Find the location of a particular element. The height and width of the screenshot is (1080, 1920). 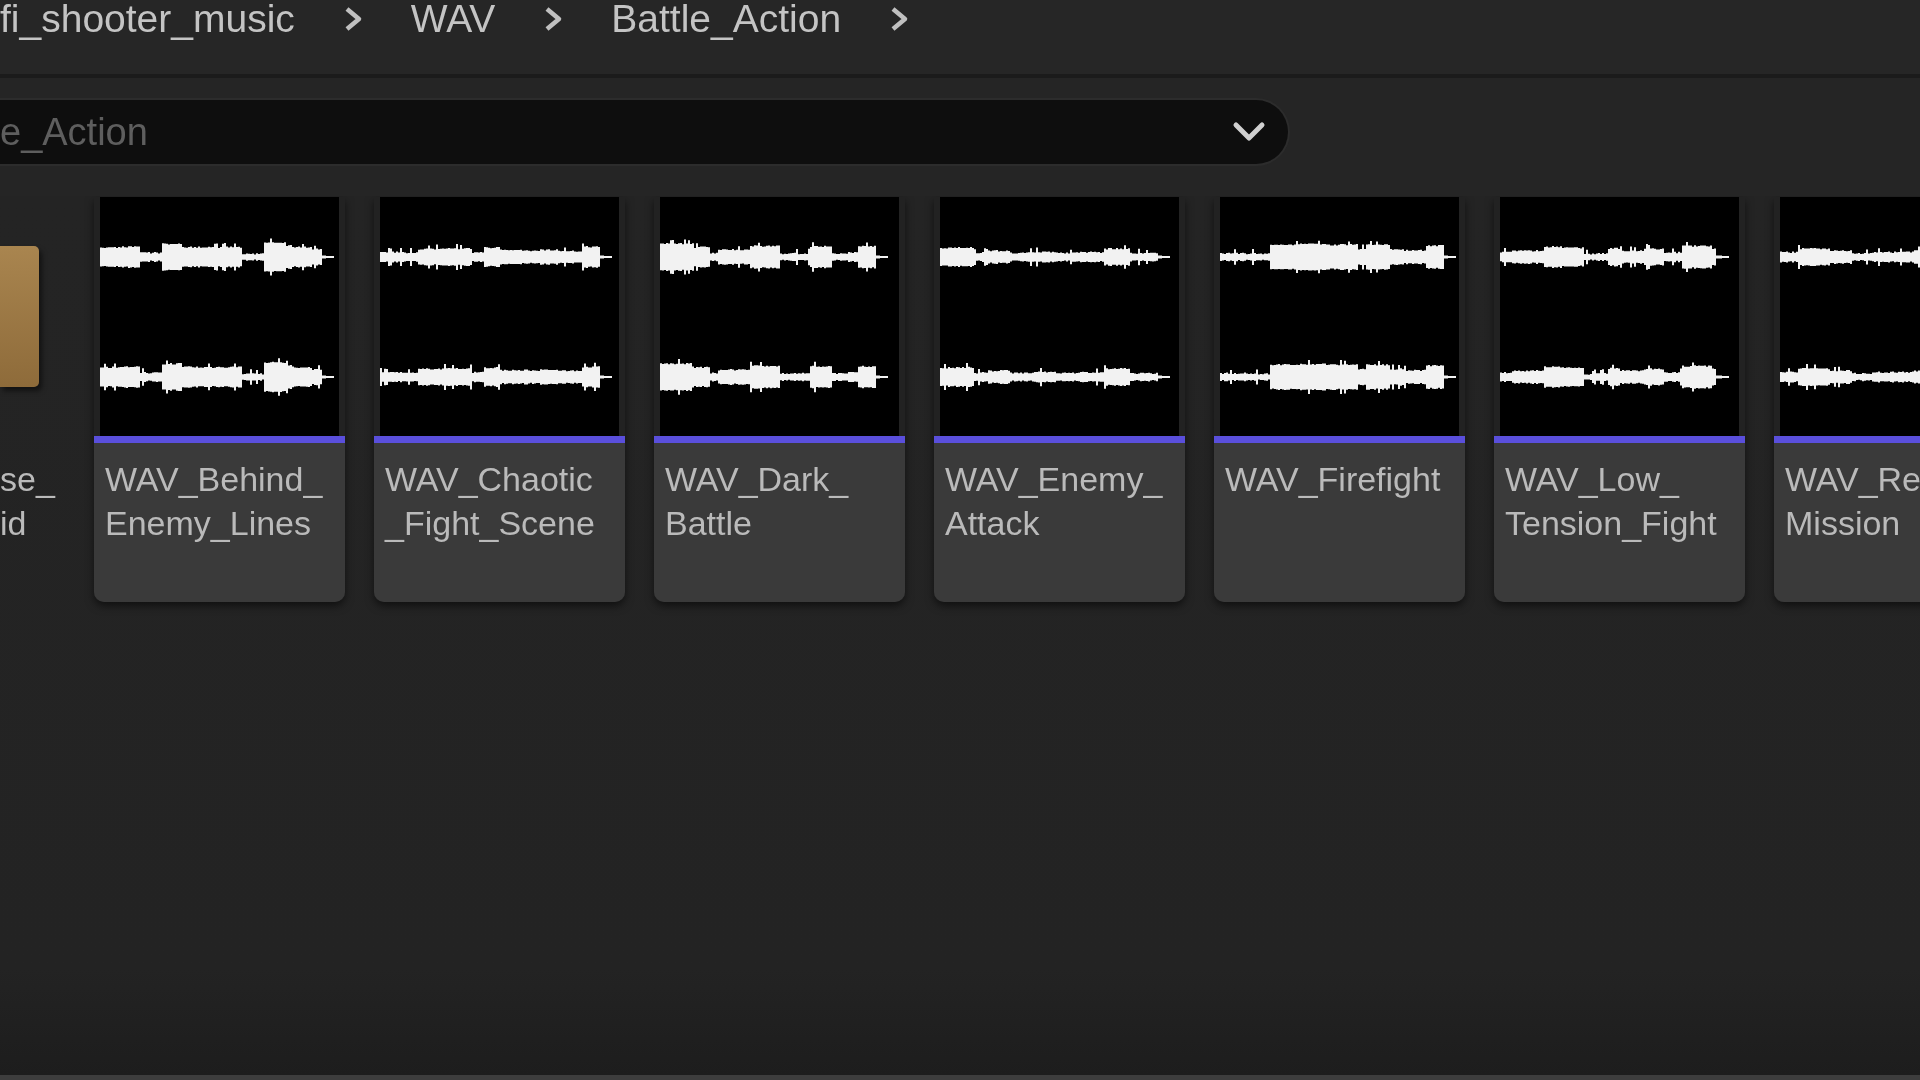

breadcrumb-link: Battle_Action is located at coordinates (726, 19).